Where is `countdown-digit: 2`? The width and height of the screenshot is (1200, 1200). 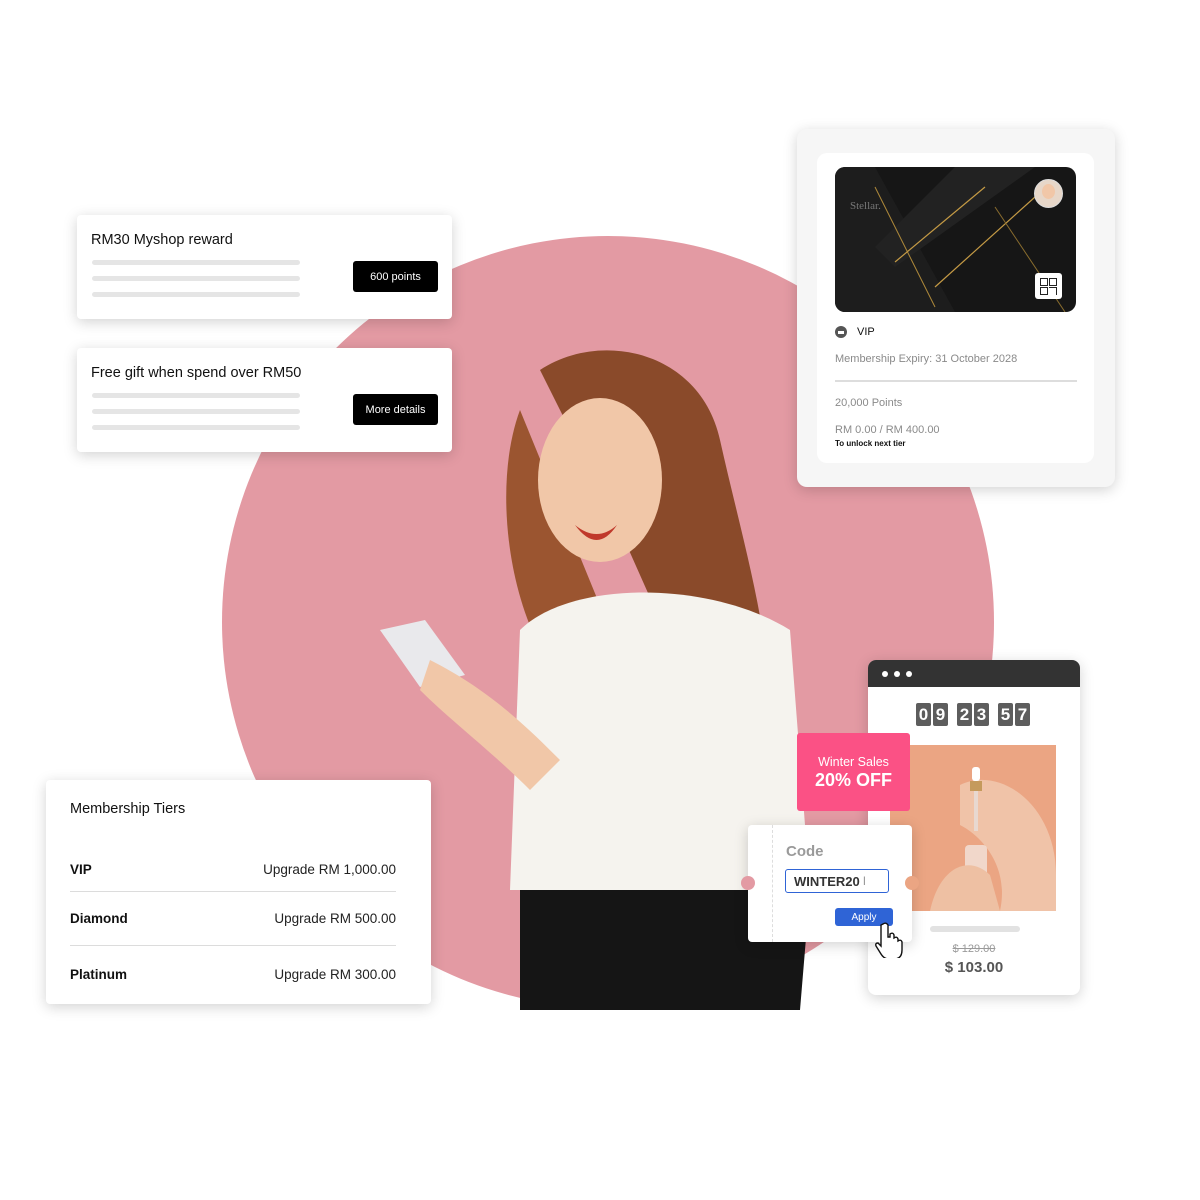 countdown-digit: 2 is located at coordinates (964, 714).